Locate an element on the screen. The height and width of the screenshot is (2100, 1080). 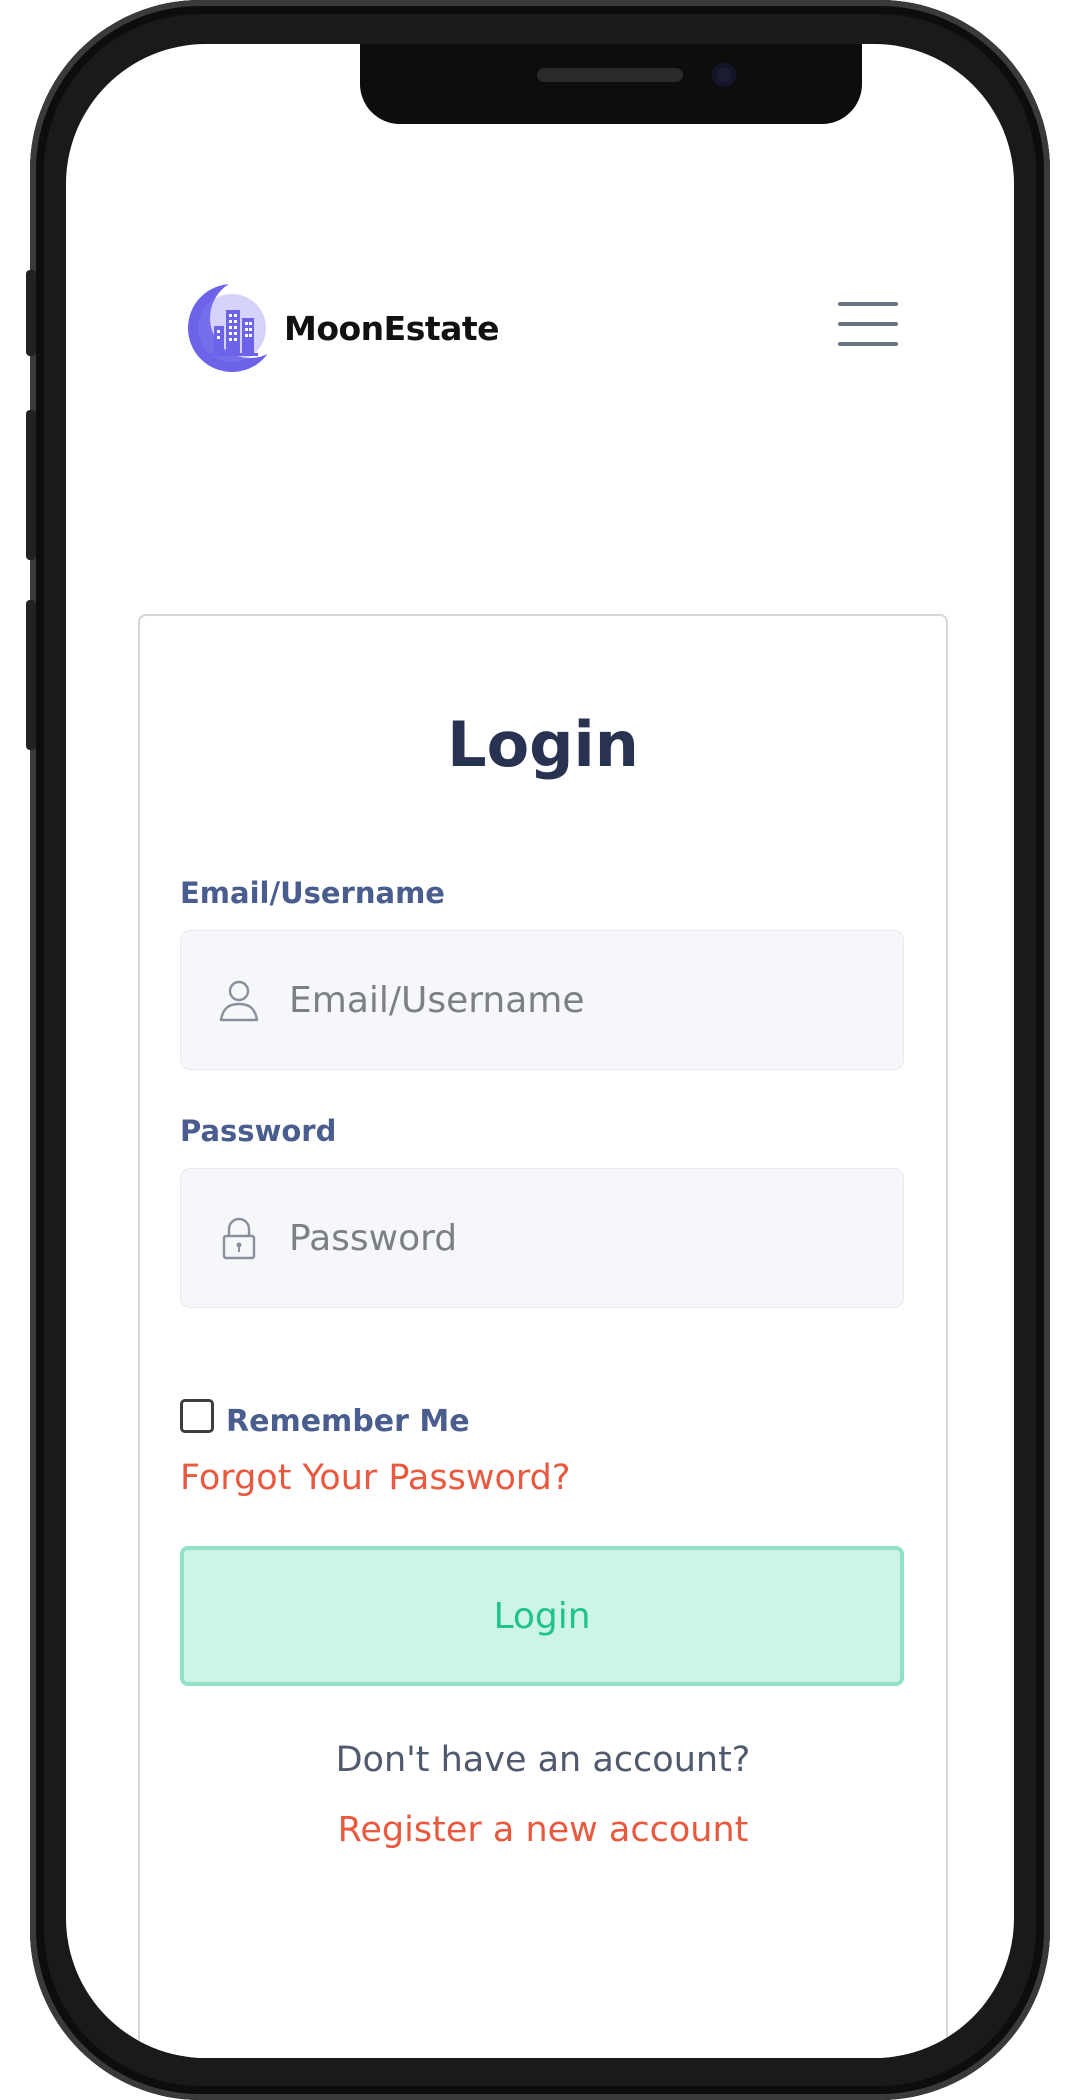
password-field is located at coordinates (542, 1238).